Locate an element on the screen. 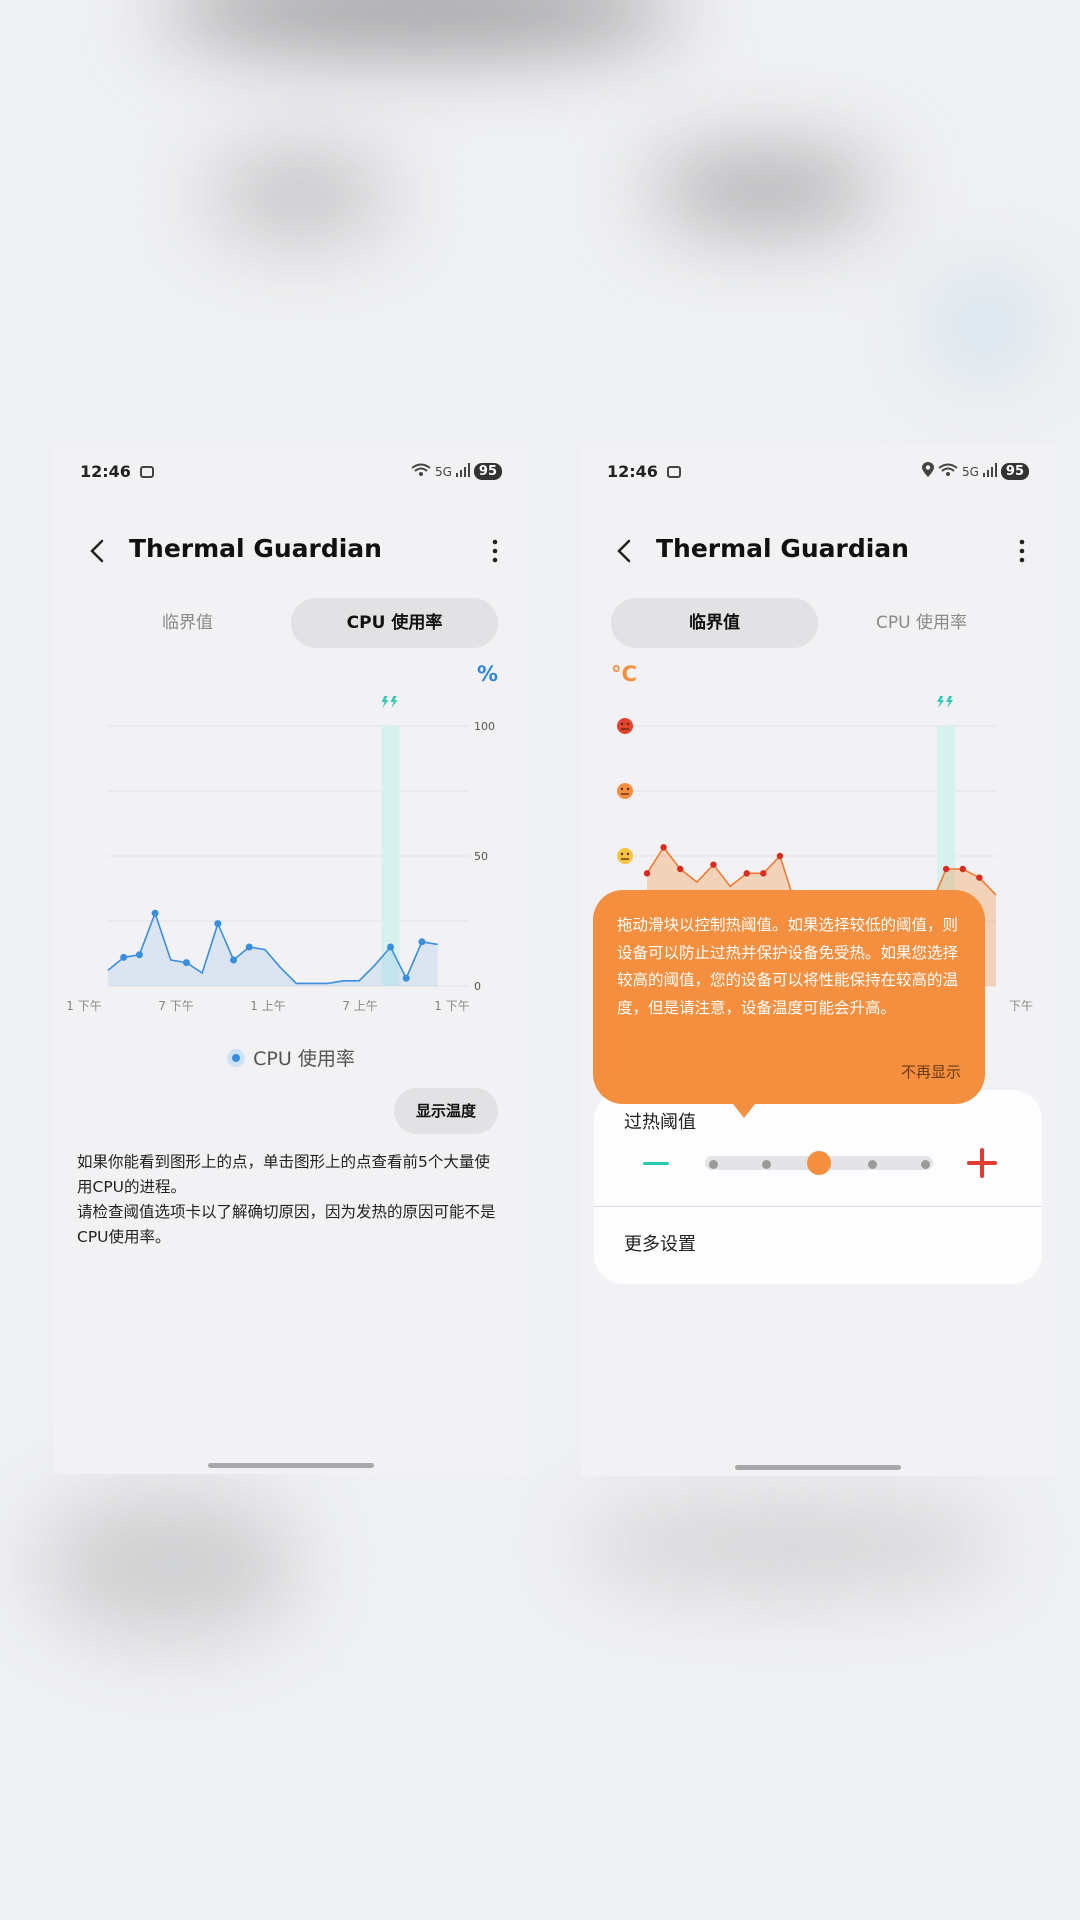 The height and width of the screenshot is (1920, 1080). description-line: 请检查阈值选项卡以了解确切原因，因为发热的原因可能不是CPU使用率。 is located at coordinates (286, 1224).